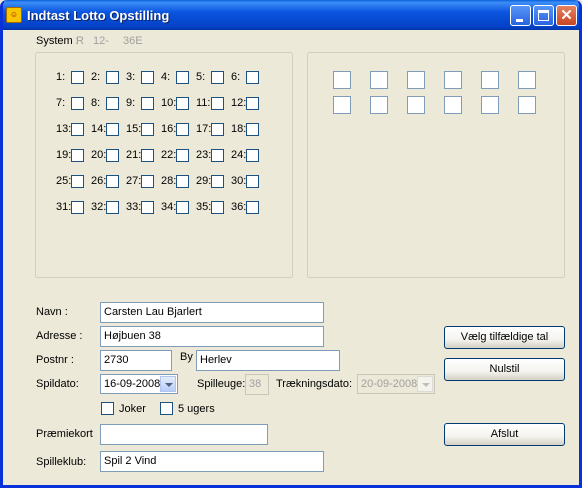 Image resolution: width=582 pixels, height=488 pixels. What do you see at coordinates (504, 369) in the screenshot?
I see `reset-button: Nulstil` at bounding box center [504, 369].